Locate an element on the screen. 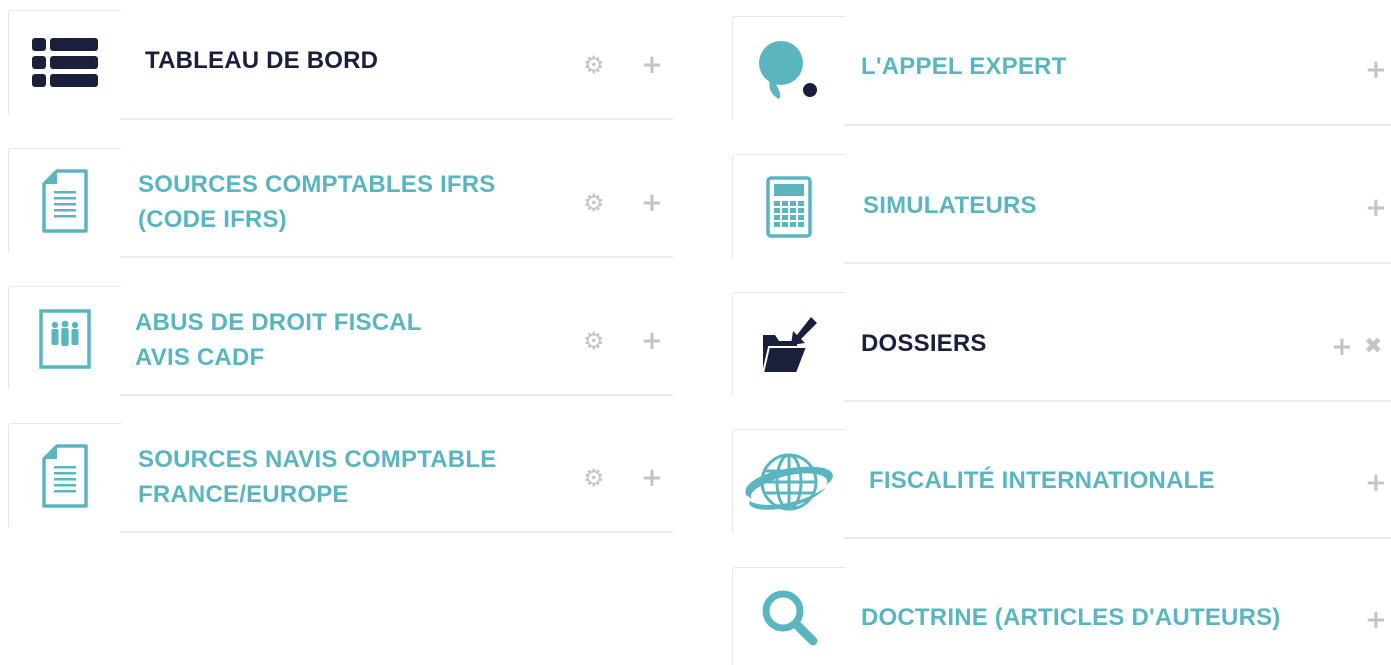 This screenshot has width=1391, height=665. tile-label: SOURCES NAVIS COMPTABLE FRANCE/EUROPE is located at coordinates (317, 477).